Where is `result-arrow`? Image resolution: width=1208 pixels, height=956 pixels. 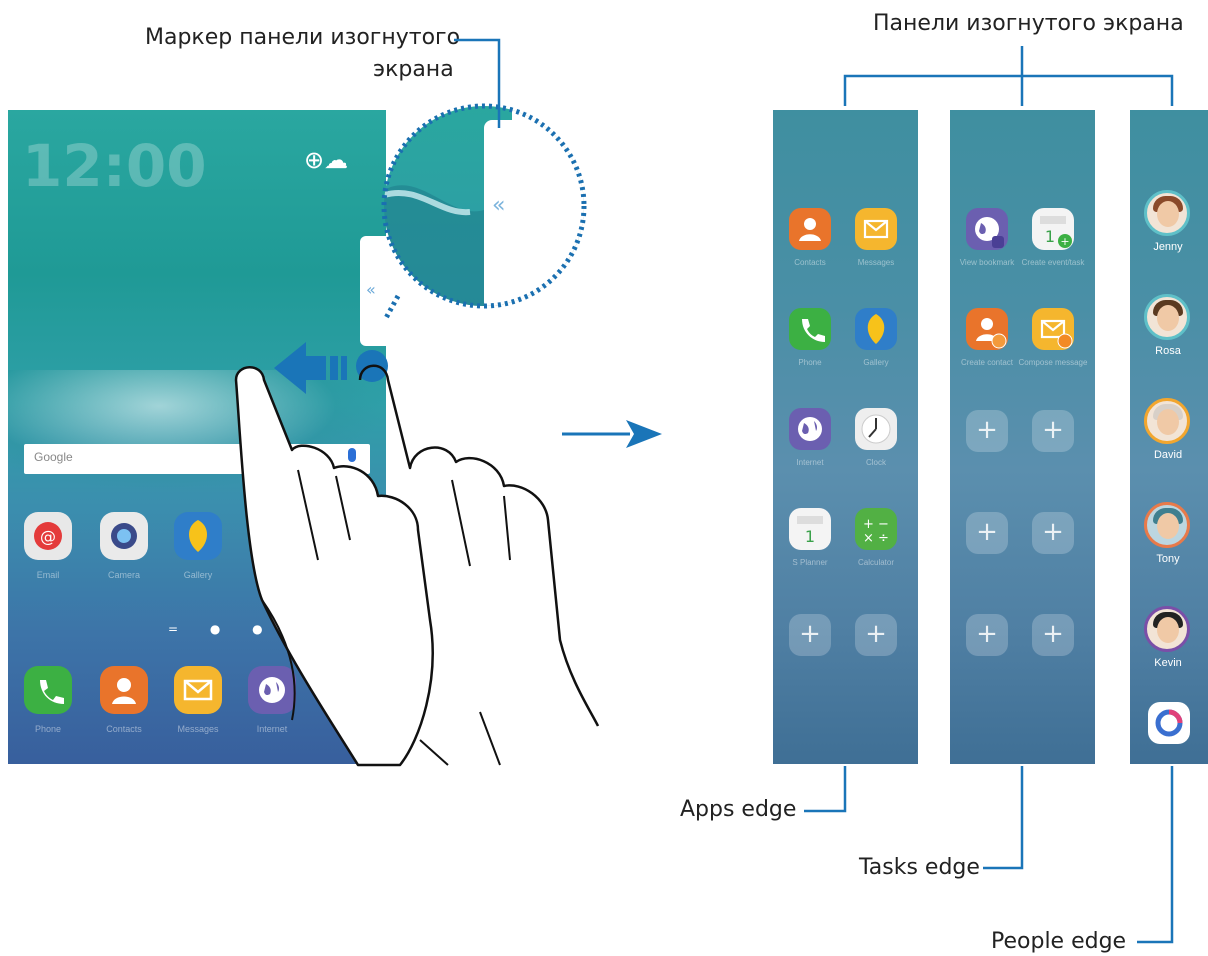 result-arrow is located at coordinates (612, 434).